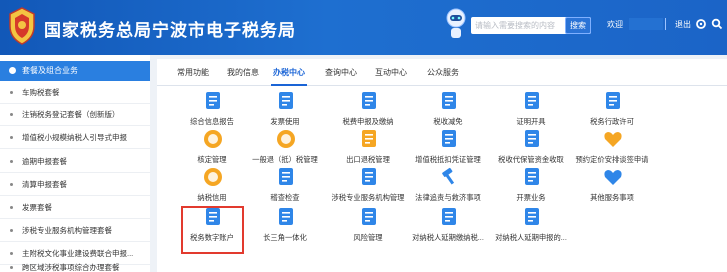 This screenshot has height=272, width=727. What do you see at coordinates (368, 237) in the screenshot?
I see `service-item-label: 风险管理` at bounding box center [368, 237].